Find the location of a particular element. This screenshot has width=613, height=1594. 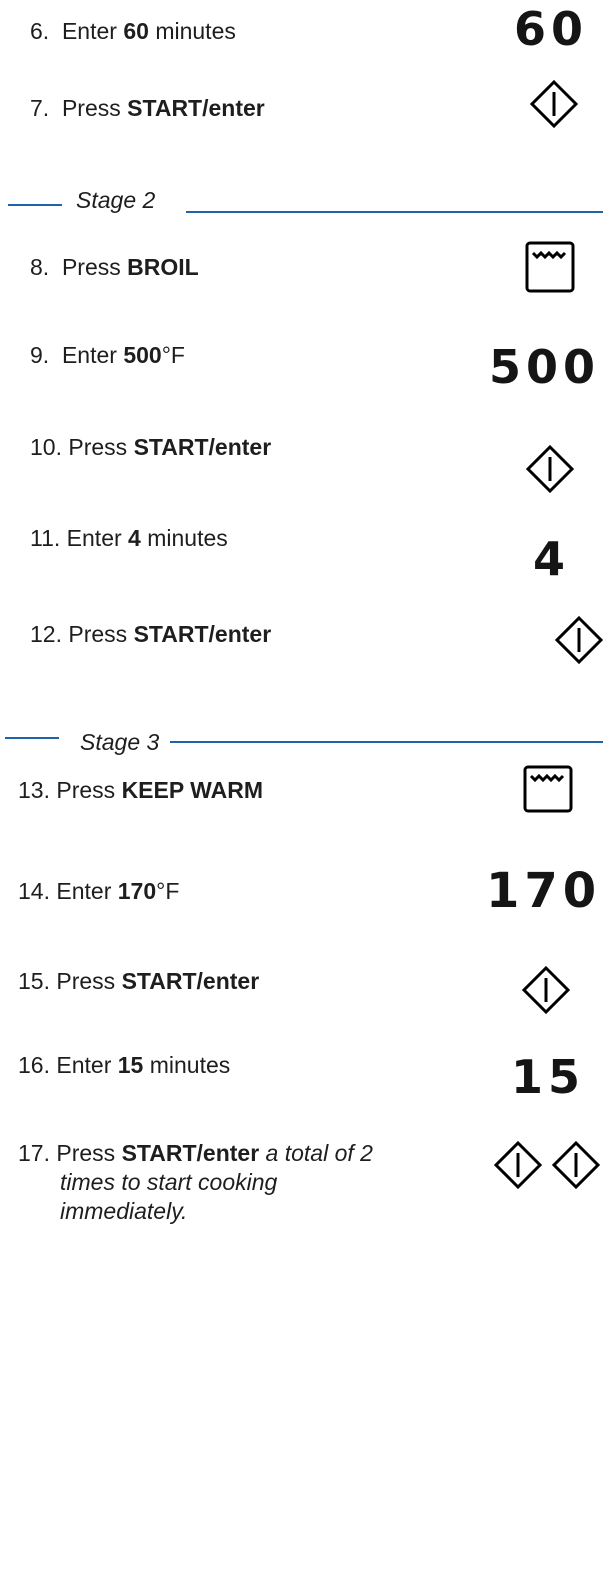

step-value: 60 is located at coordinates (136, 31).